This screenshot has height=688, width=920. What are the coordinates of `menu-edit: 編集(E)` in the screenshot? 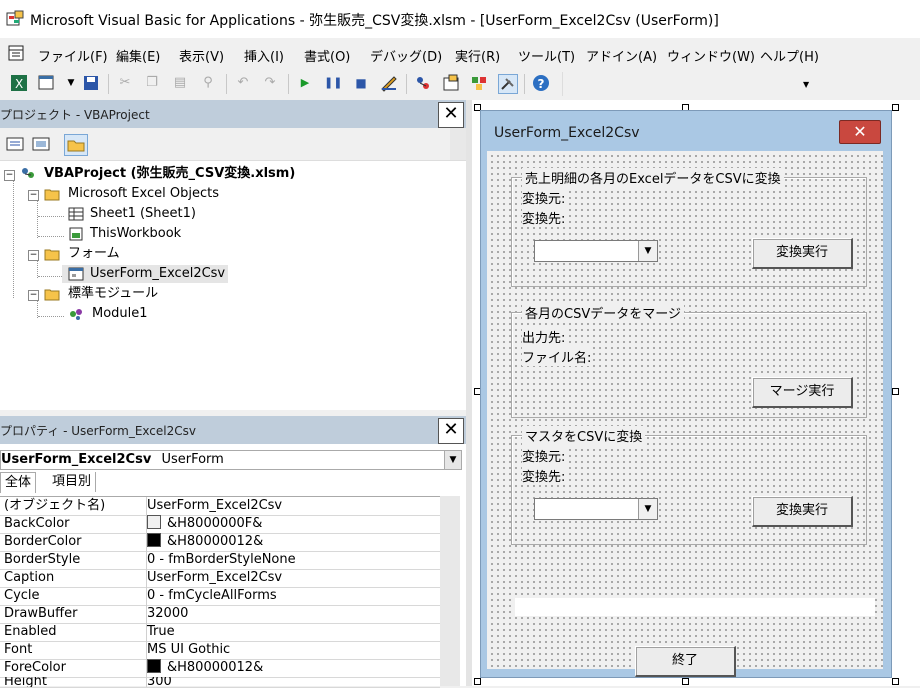 It's located at (138, 55).